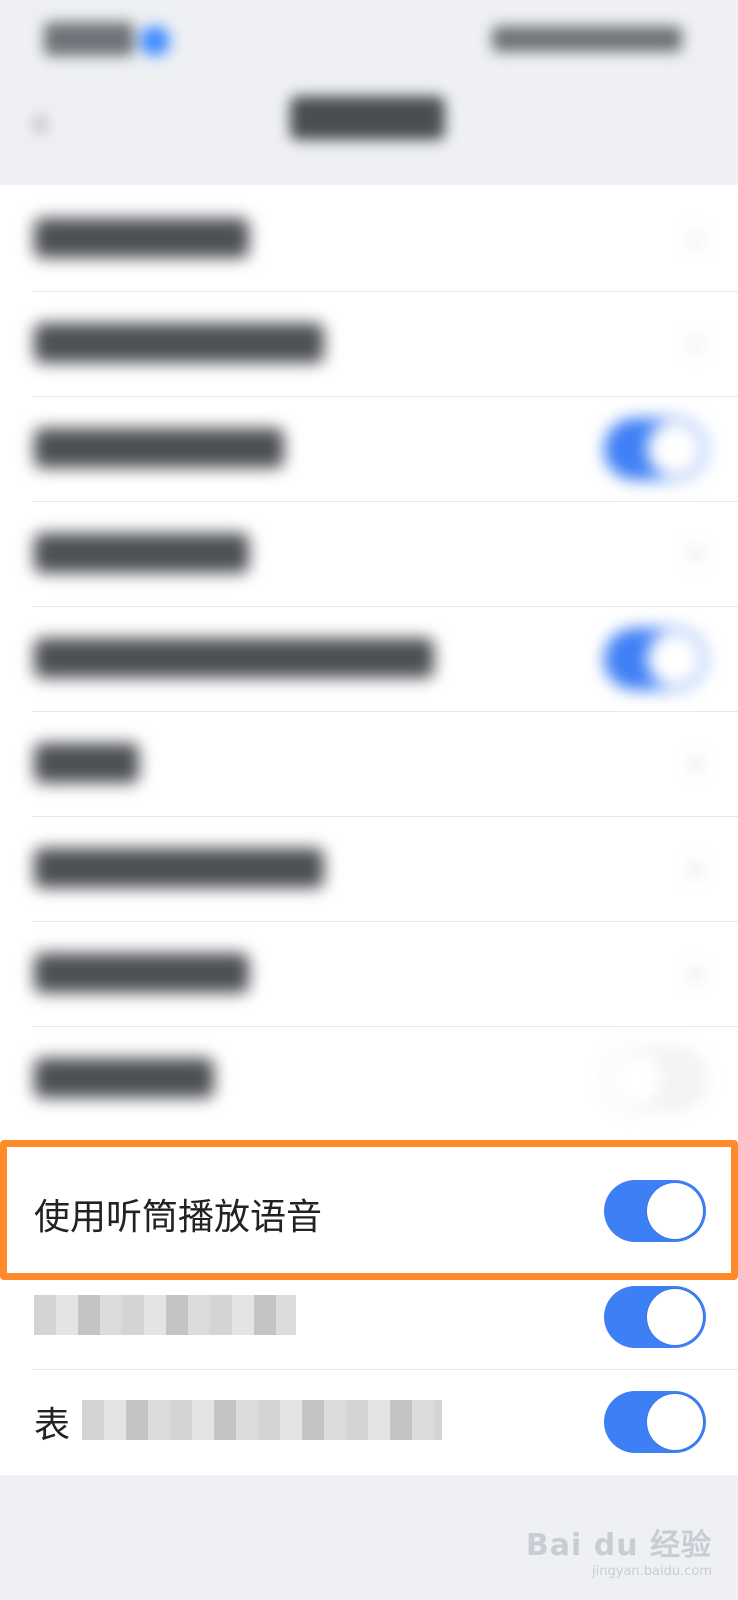 This screenshot has width=738, height=1600. I want to click on settings-row: 表, so click(369, 1421).